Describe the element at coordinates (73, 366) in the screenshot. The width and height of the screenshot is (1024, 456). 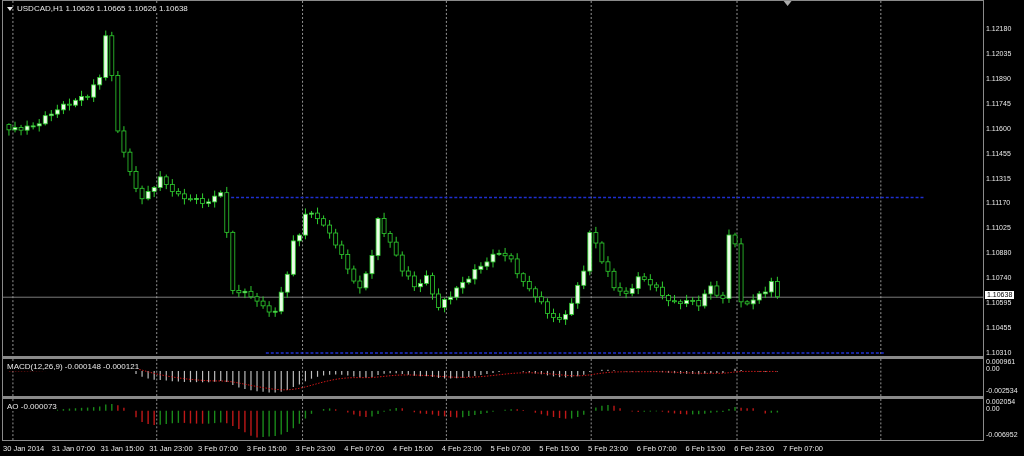
I see `macd-label: MACD(12,26,9) -0.000148 -0.000121` at that location.